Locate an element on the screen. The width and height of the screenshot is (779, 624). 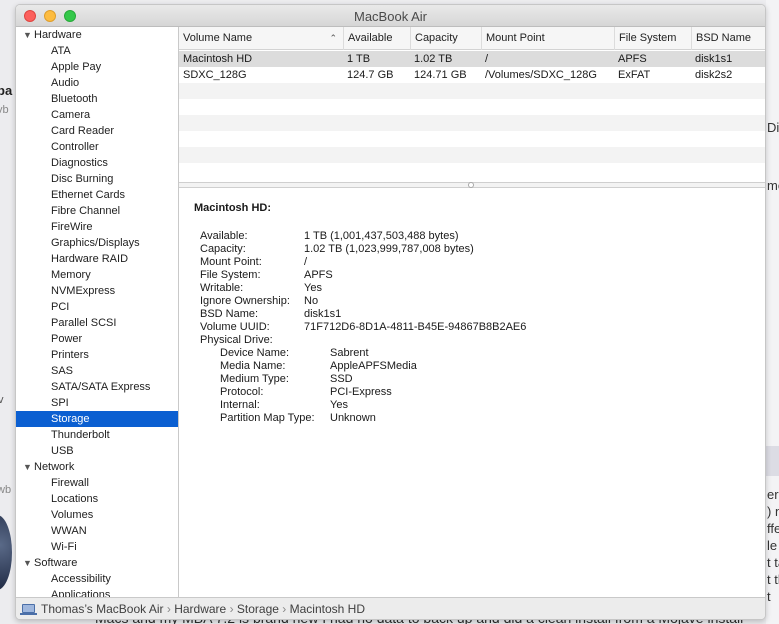
cell-file-system: ExFAT is located at coordinates (634, 75).